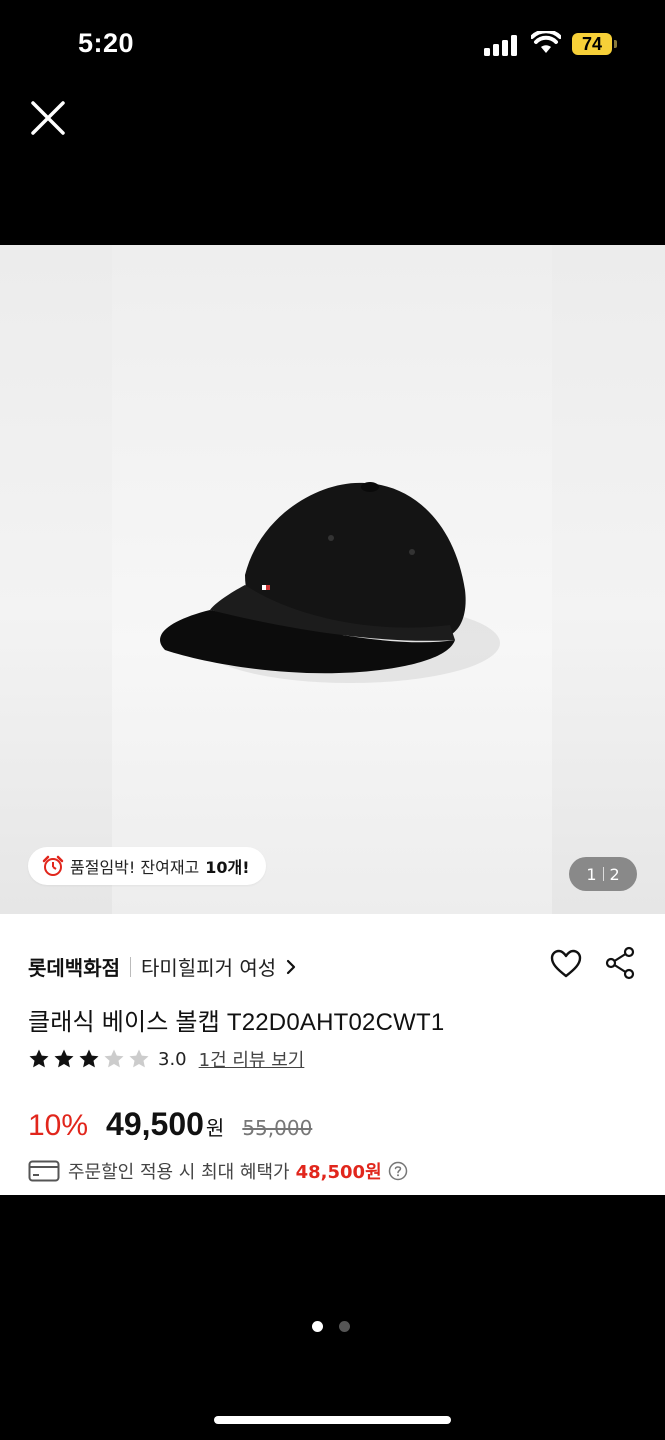 The width and height of the screenshot is (665, 1440). What do you see at coordinates (155, 1124) in the screenshot?
I see `sale-price: 49,500` at bounding box center [155, 1124].